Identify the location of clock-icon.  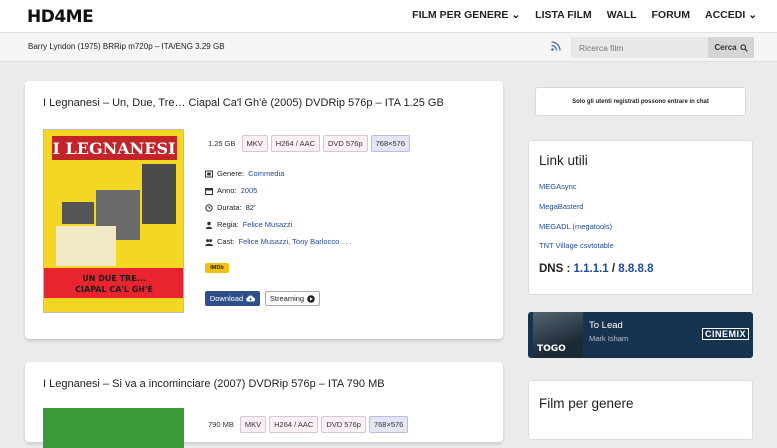
(209, 207).